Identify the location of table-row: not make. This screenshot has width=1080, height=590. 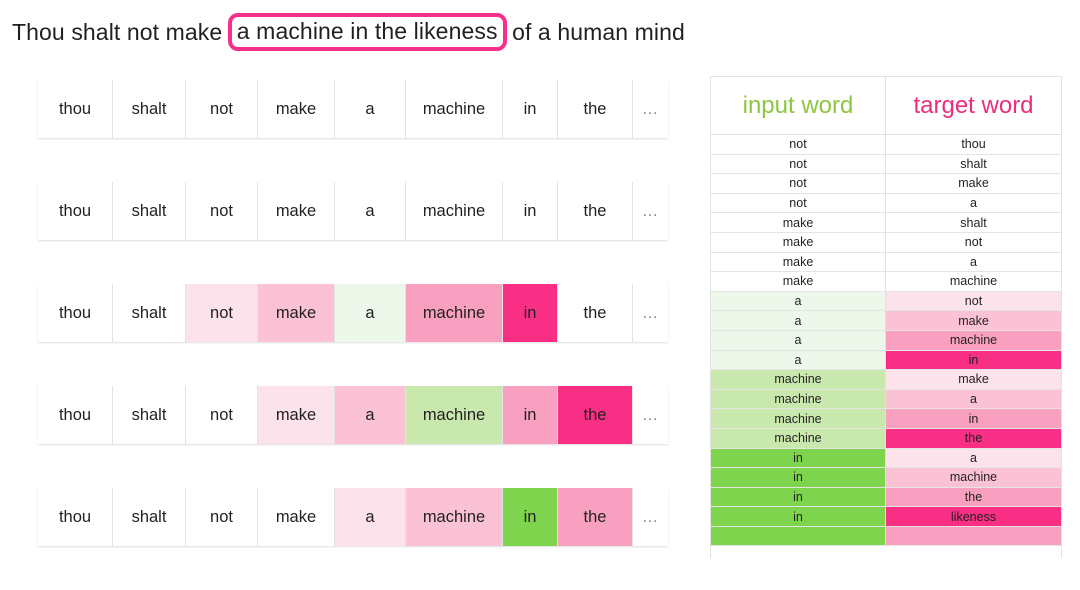
(886, 184).